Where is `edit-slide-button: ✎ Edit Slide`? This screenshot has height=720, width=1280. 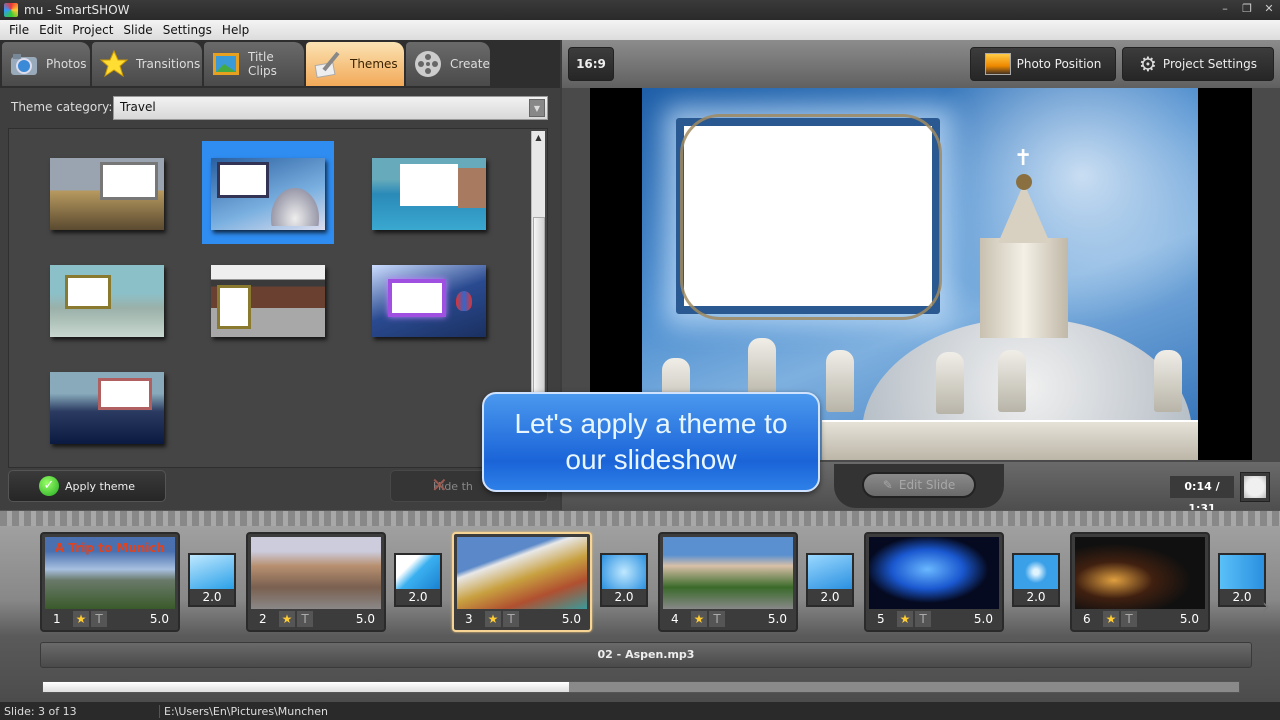 edit-slide-button: ✎ Edit Slide is located at coordinates (919, 485).